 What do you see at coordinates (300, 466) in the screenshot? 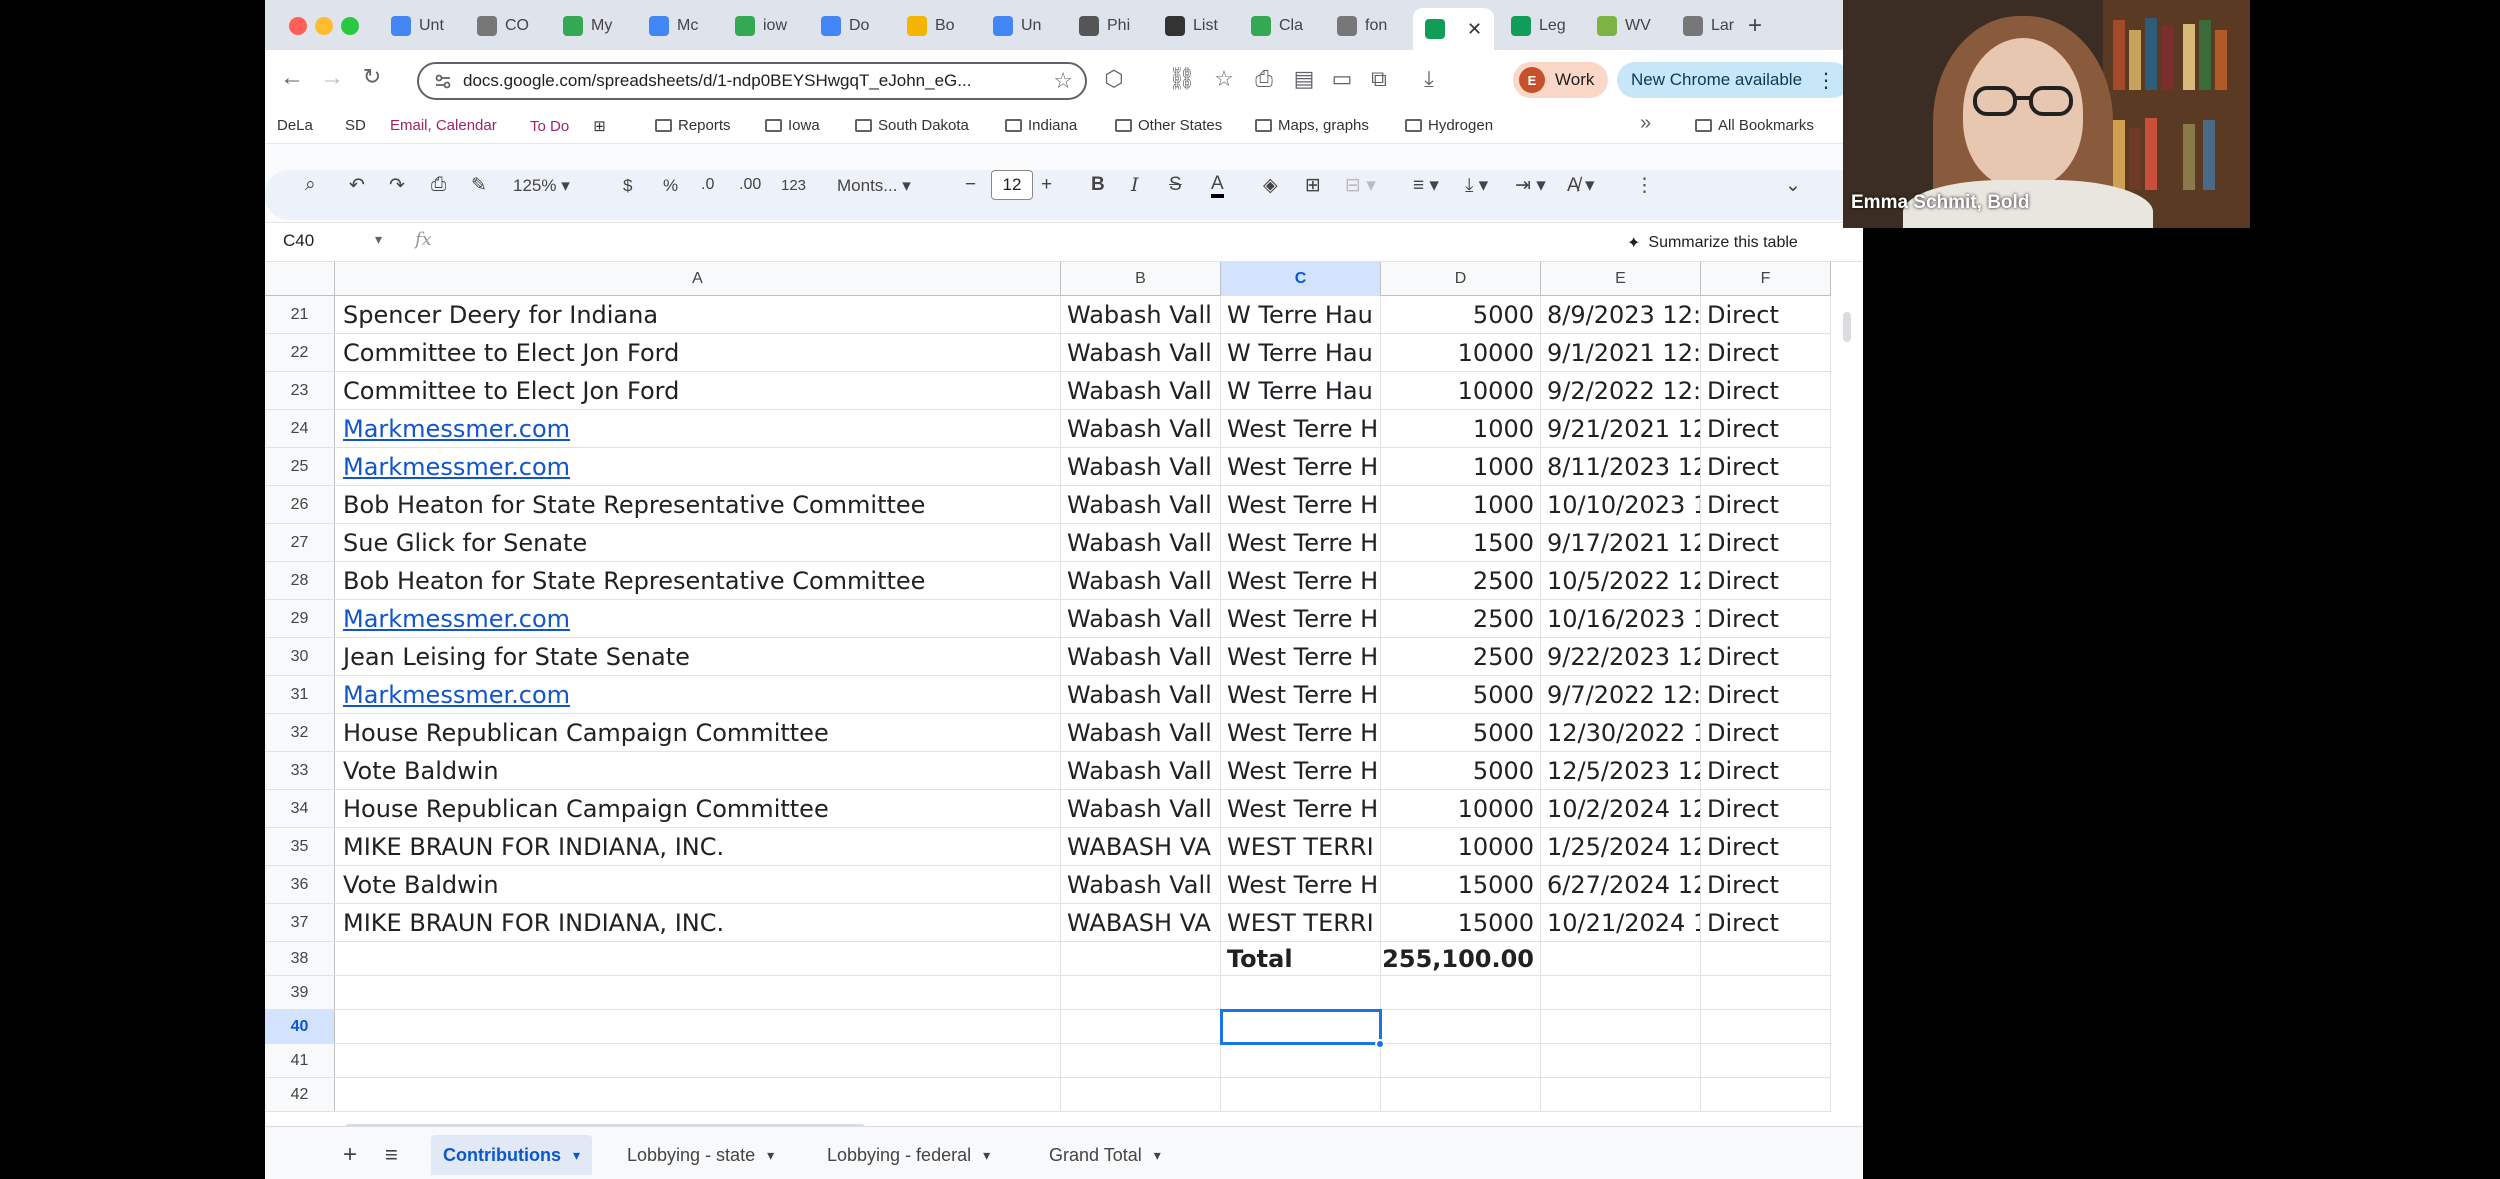
I see `row-number: 25` at bounding box center [300, 466].